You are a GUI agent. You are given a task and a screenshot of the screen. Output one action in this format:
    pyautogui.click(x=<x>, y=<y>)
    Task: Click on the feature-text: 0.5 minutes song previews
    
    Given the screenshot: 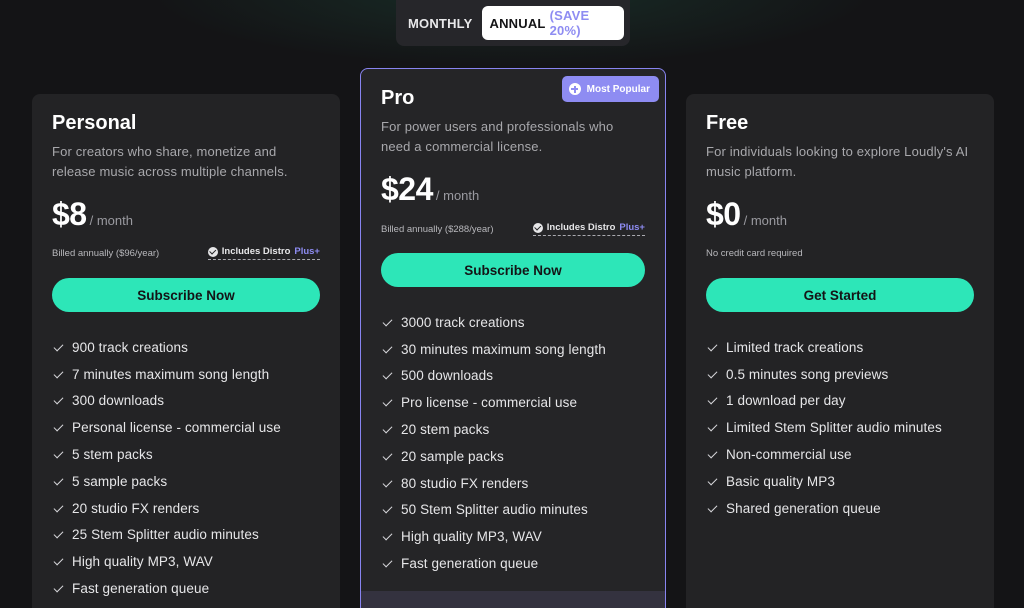 What is the action you would take?
    pyautogui.click(x=807, y=374)
    